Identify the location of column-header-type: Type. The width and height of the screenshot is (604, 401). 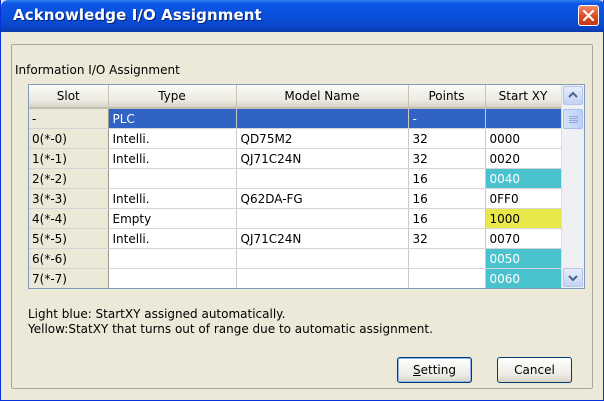
(172, 97).